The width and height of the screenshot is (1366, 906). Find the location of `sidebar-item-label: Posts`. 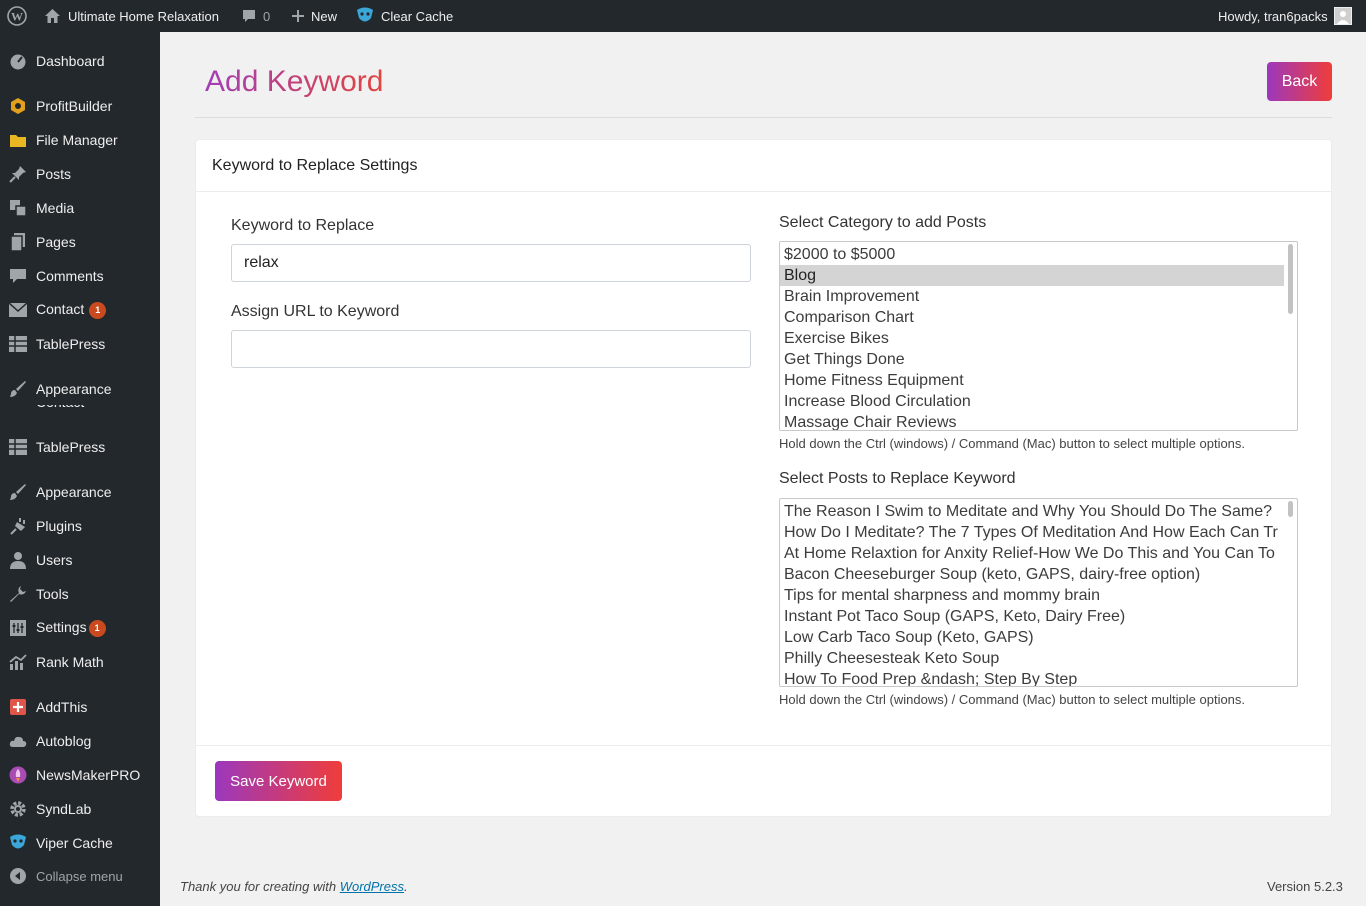

sidebar-item-label: Posts is located at coordinates (54, 174).